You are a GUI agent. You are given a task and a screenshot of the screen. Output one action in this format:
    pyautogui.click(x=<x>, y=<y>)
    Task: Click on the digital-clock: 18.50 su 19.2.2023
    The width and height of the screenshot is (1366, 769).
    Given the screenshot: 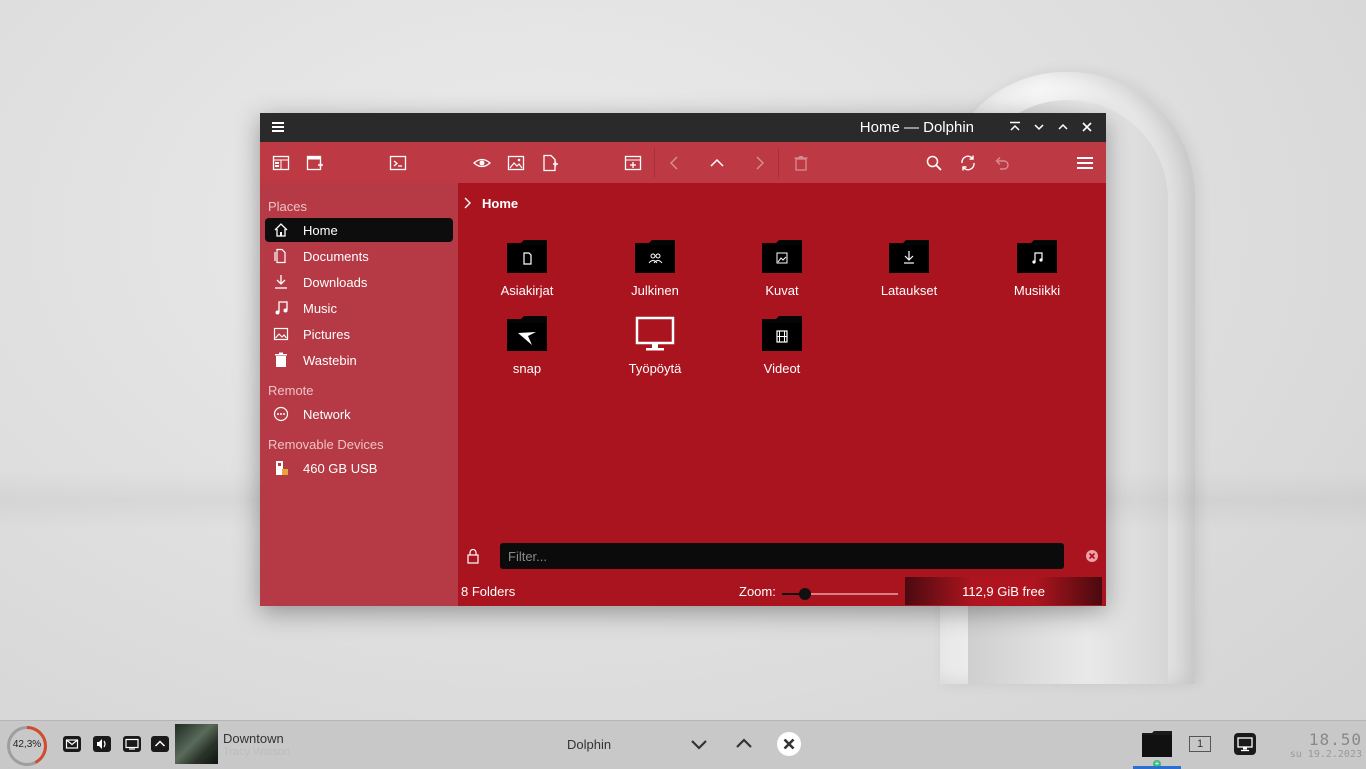 What is the action you would take?
    pyautogui.click(x=1320, y=745)
    